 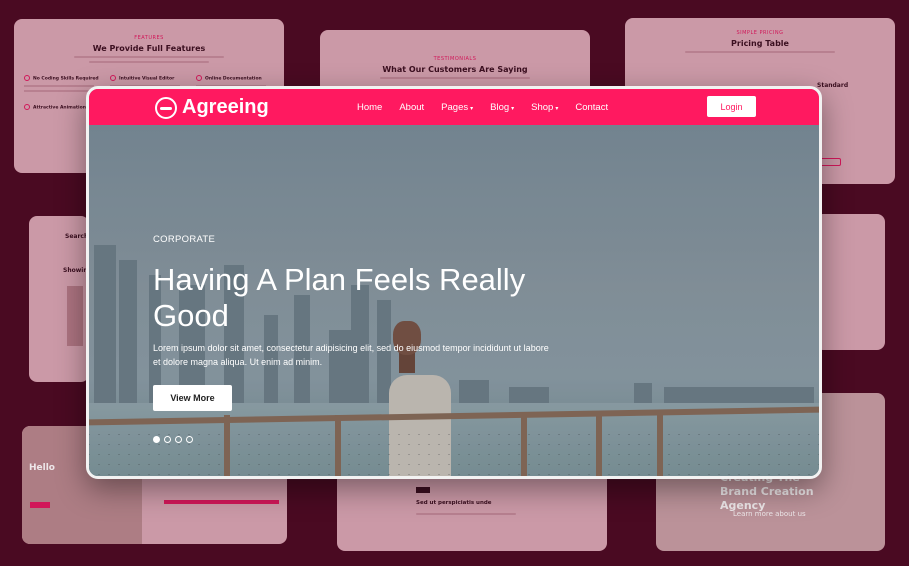 What do you see at coordinates (42, 468) in the screenshot?
I see `hello-title: Hello` at bounding box center [42, 468].